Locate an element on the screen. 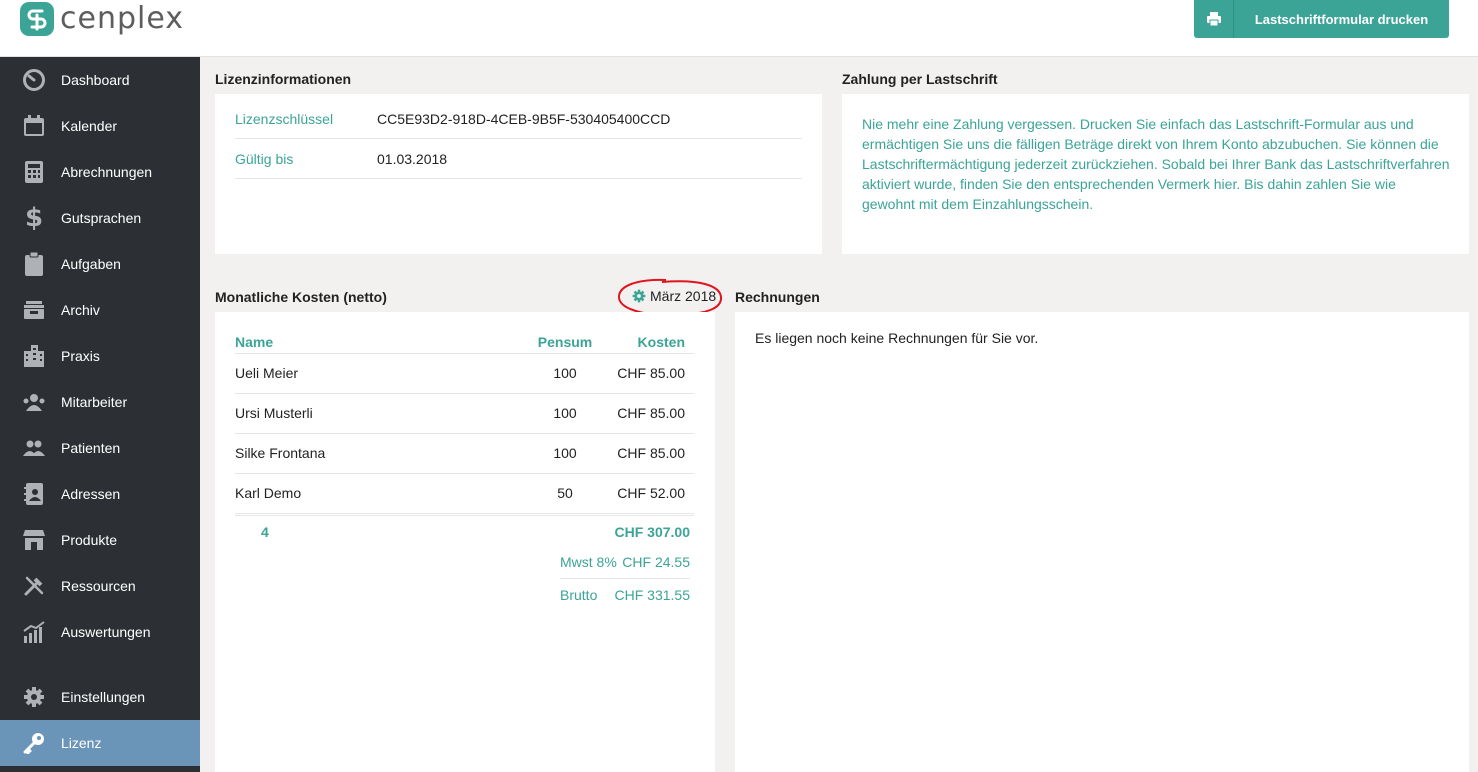  table-row: Ueli Meier 100 CHF 85.00 is located at coordinates (464, 373).